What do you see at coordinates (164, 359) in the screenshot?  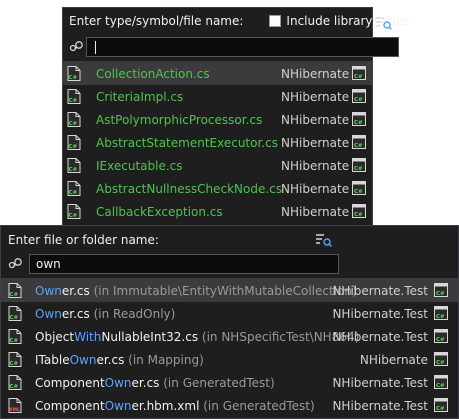 I see `file-location: (in Mapping)` at bounding box center [164, 359].